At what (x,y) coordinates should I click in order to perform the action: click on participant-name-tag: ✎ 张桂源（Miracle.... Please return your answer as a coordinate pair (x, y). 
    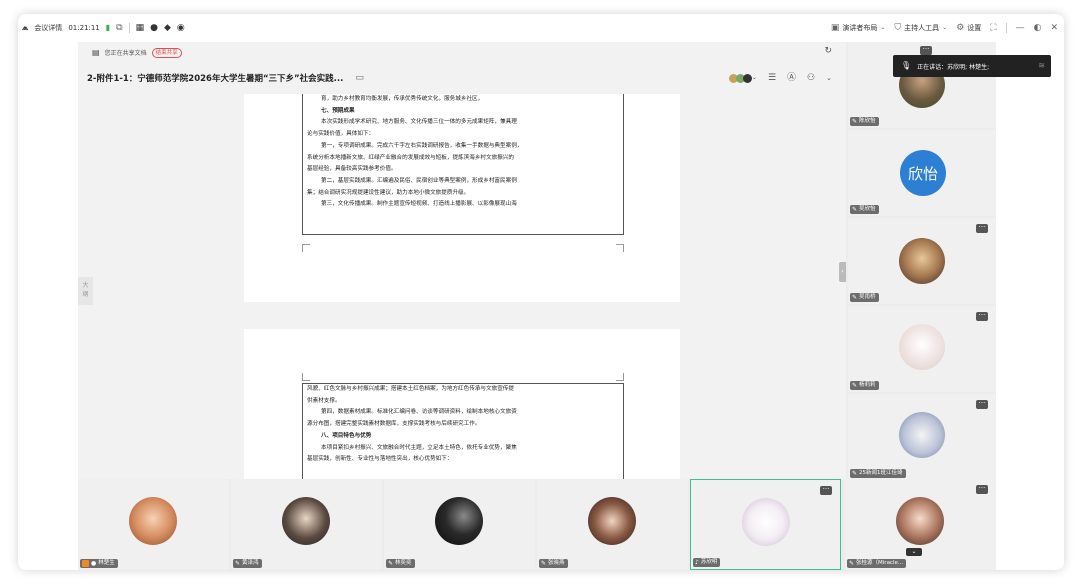
    Looking at the image, I should click on (877, 563).